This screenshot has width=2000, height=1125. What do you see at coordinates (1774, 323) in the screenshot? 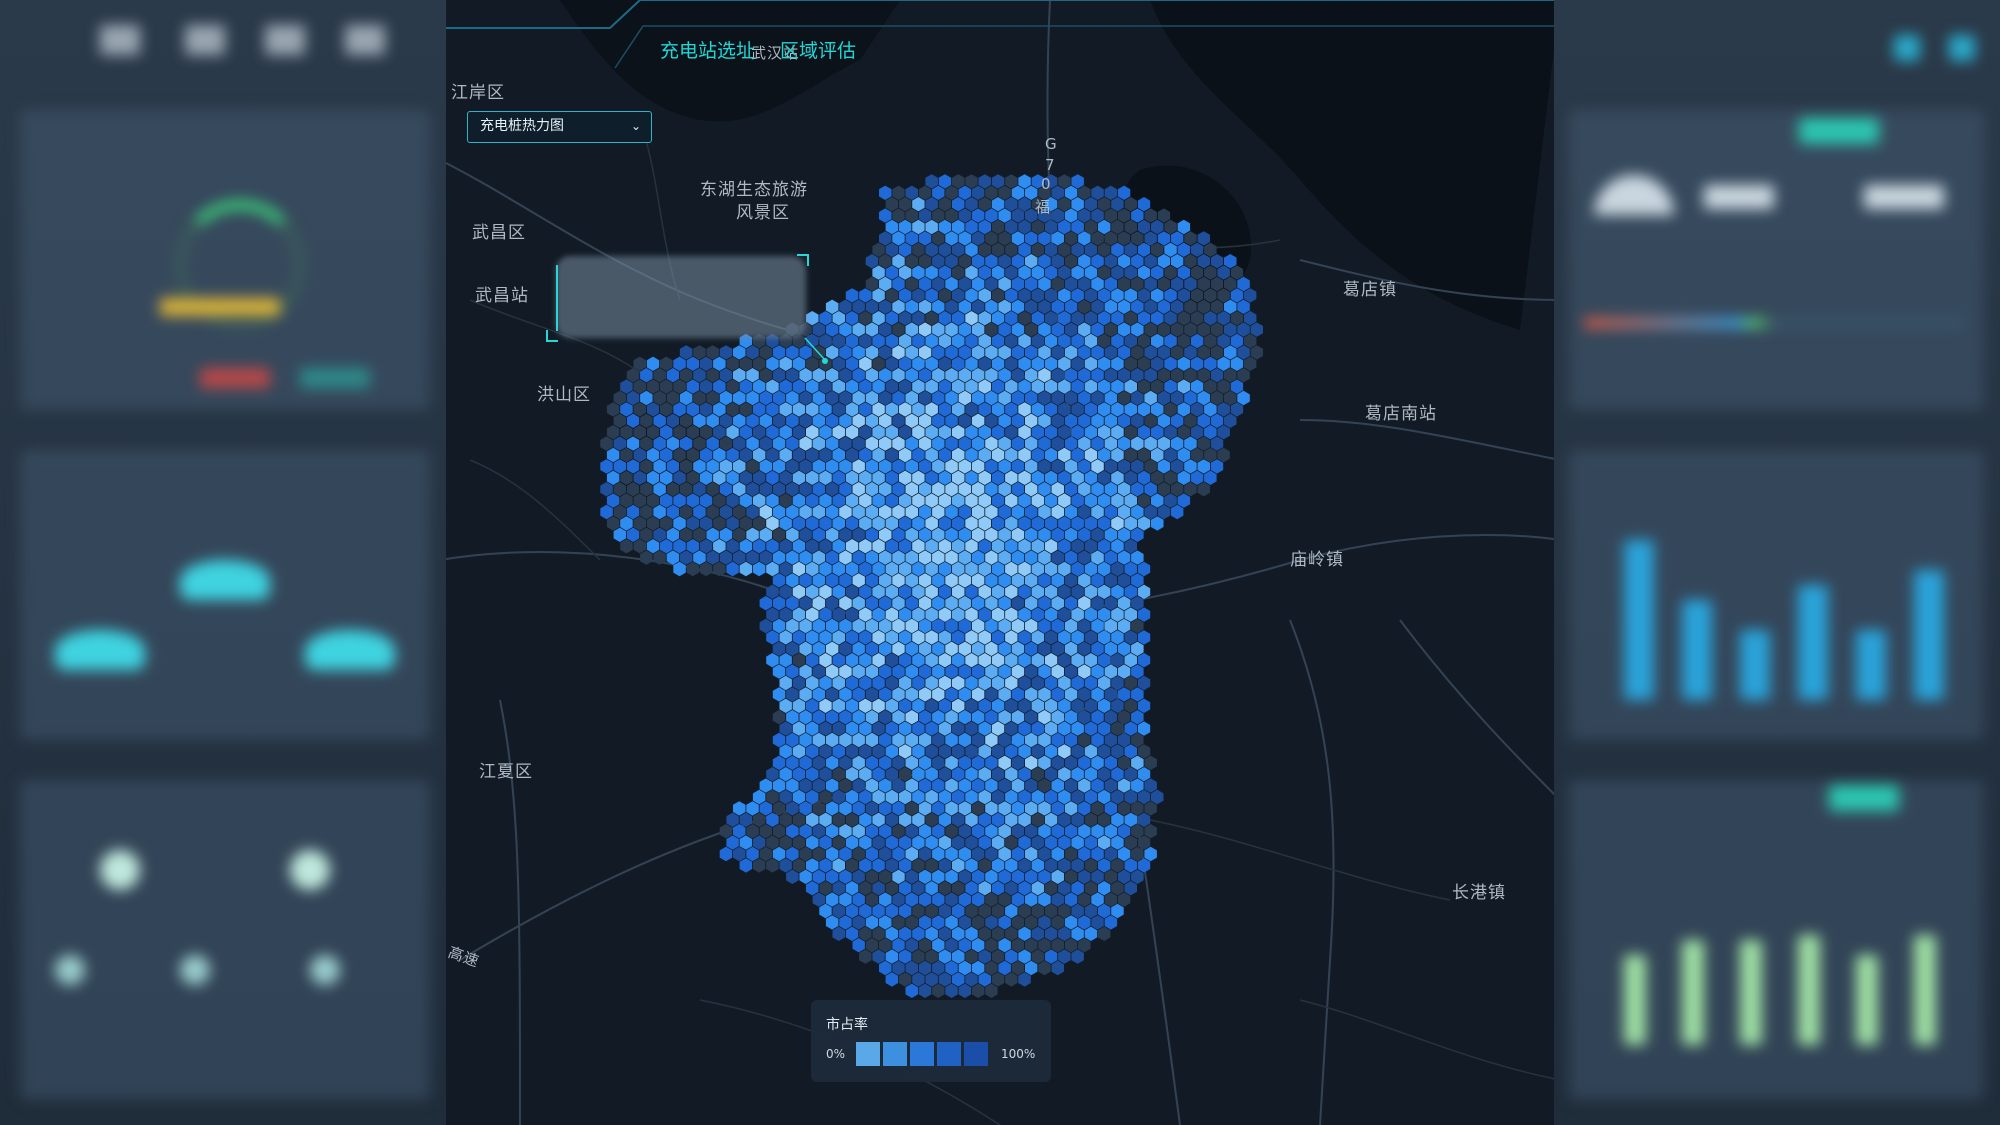
I see `progress-bar` at bounding box center [1774, 323].